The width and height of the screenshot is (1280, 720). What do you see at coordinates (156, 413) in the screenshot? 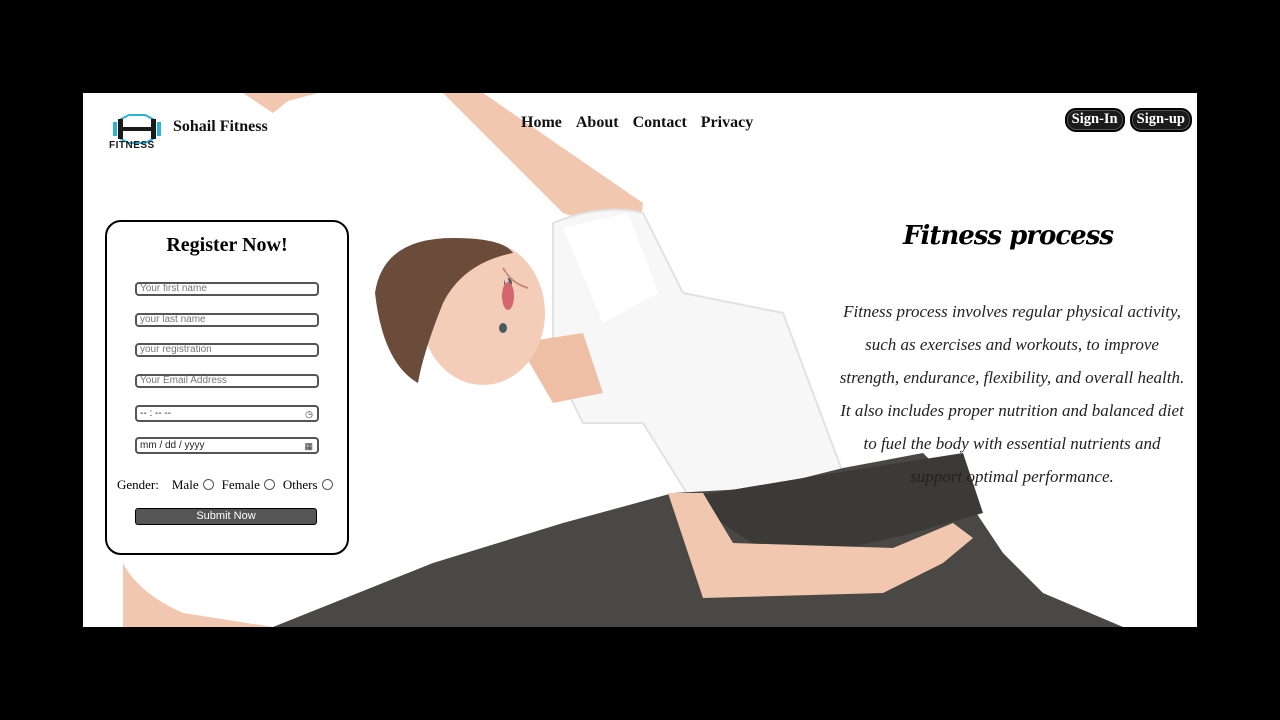
I see `time-value: -- : -- --` at bounding box center [156, 413].